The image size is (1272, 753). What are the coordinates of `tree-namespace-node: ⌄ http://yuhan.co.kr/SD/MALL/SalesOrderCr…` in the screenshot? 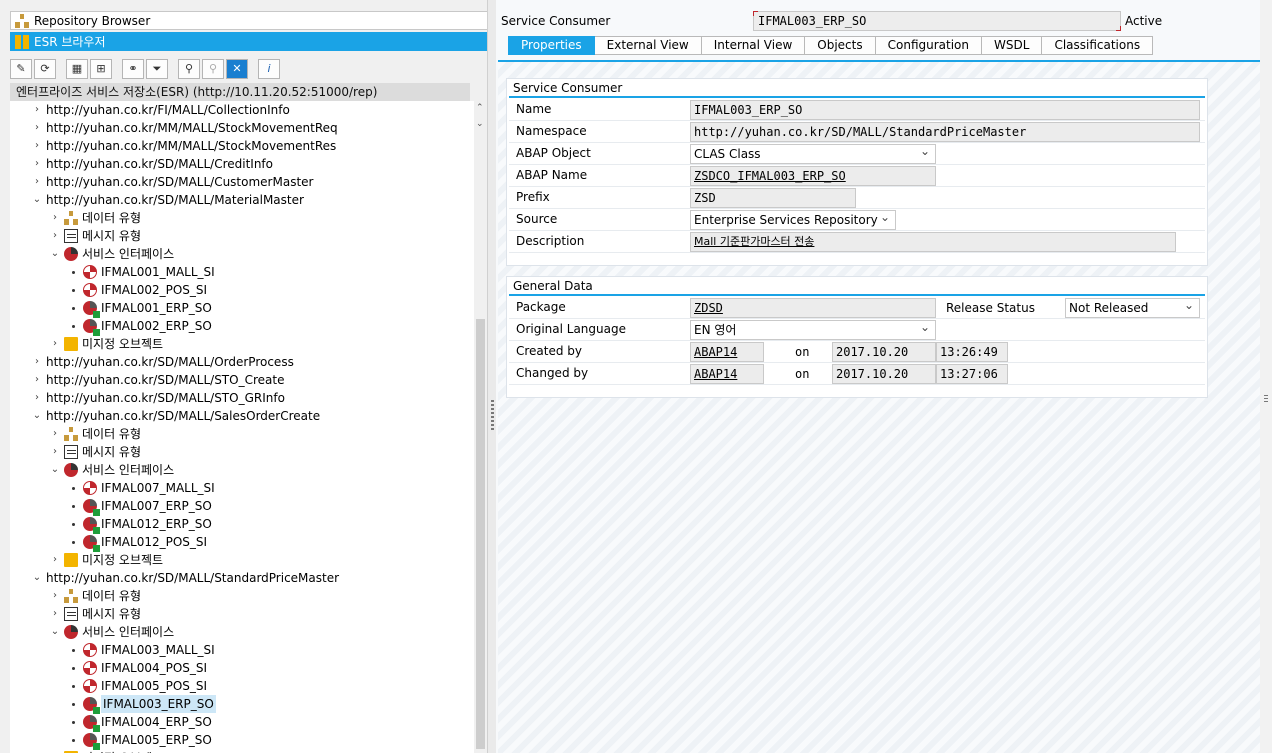 It's located at (176, 416).